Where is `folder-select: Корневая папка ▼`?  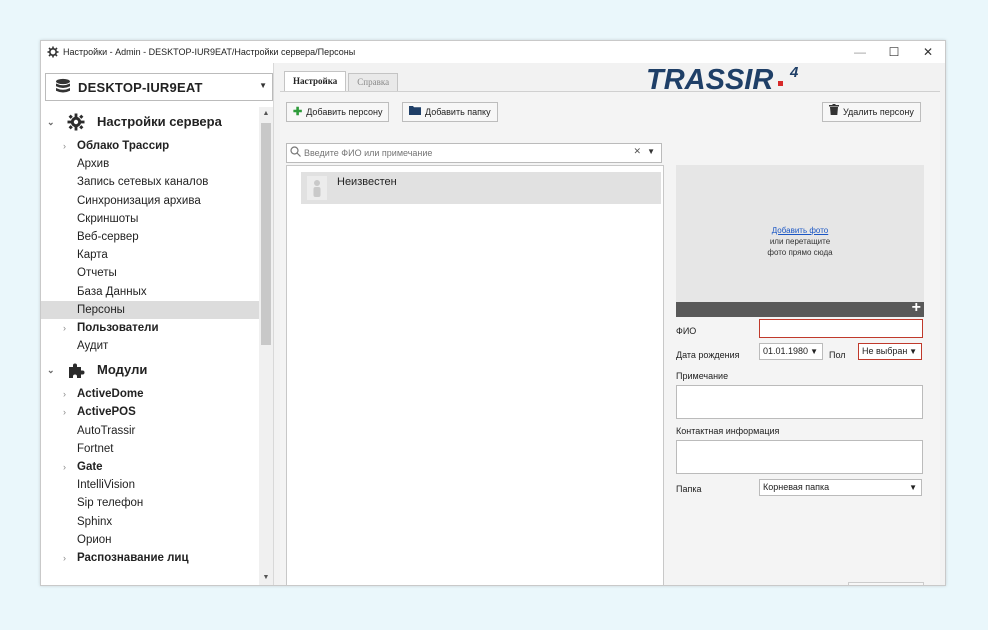 folder-select: Корневая папка ▼ is located at coordinates (840, 487).